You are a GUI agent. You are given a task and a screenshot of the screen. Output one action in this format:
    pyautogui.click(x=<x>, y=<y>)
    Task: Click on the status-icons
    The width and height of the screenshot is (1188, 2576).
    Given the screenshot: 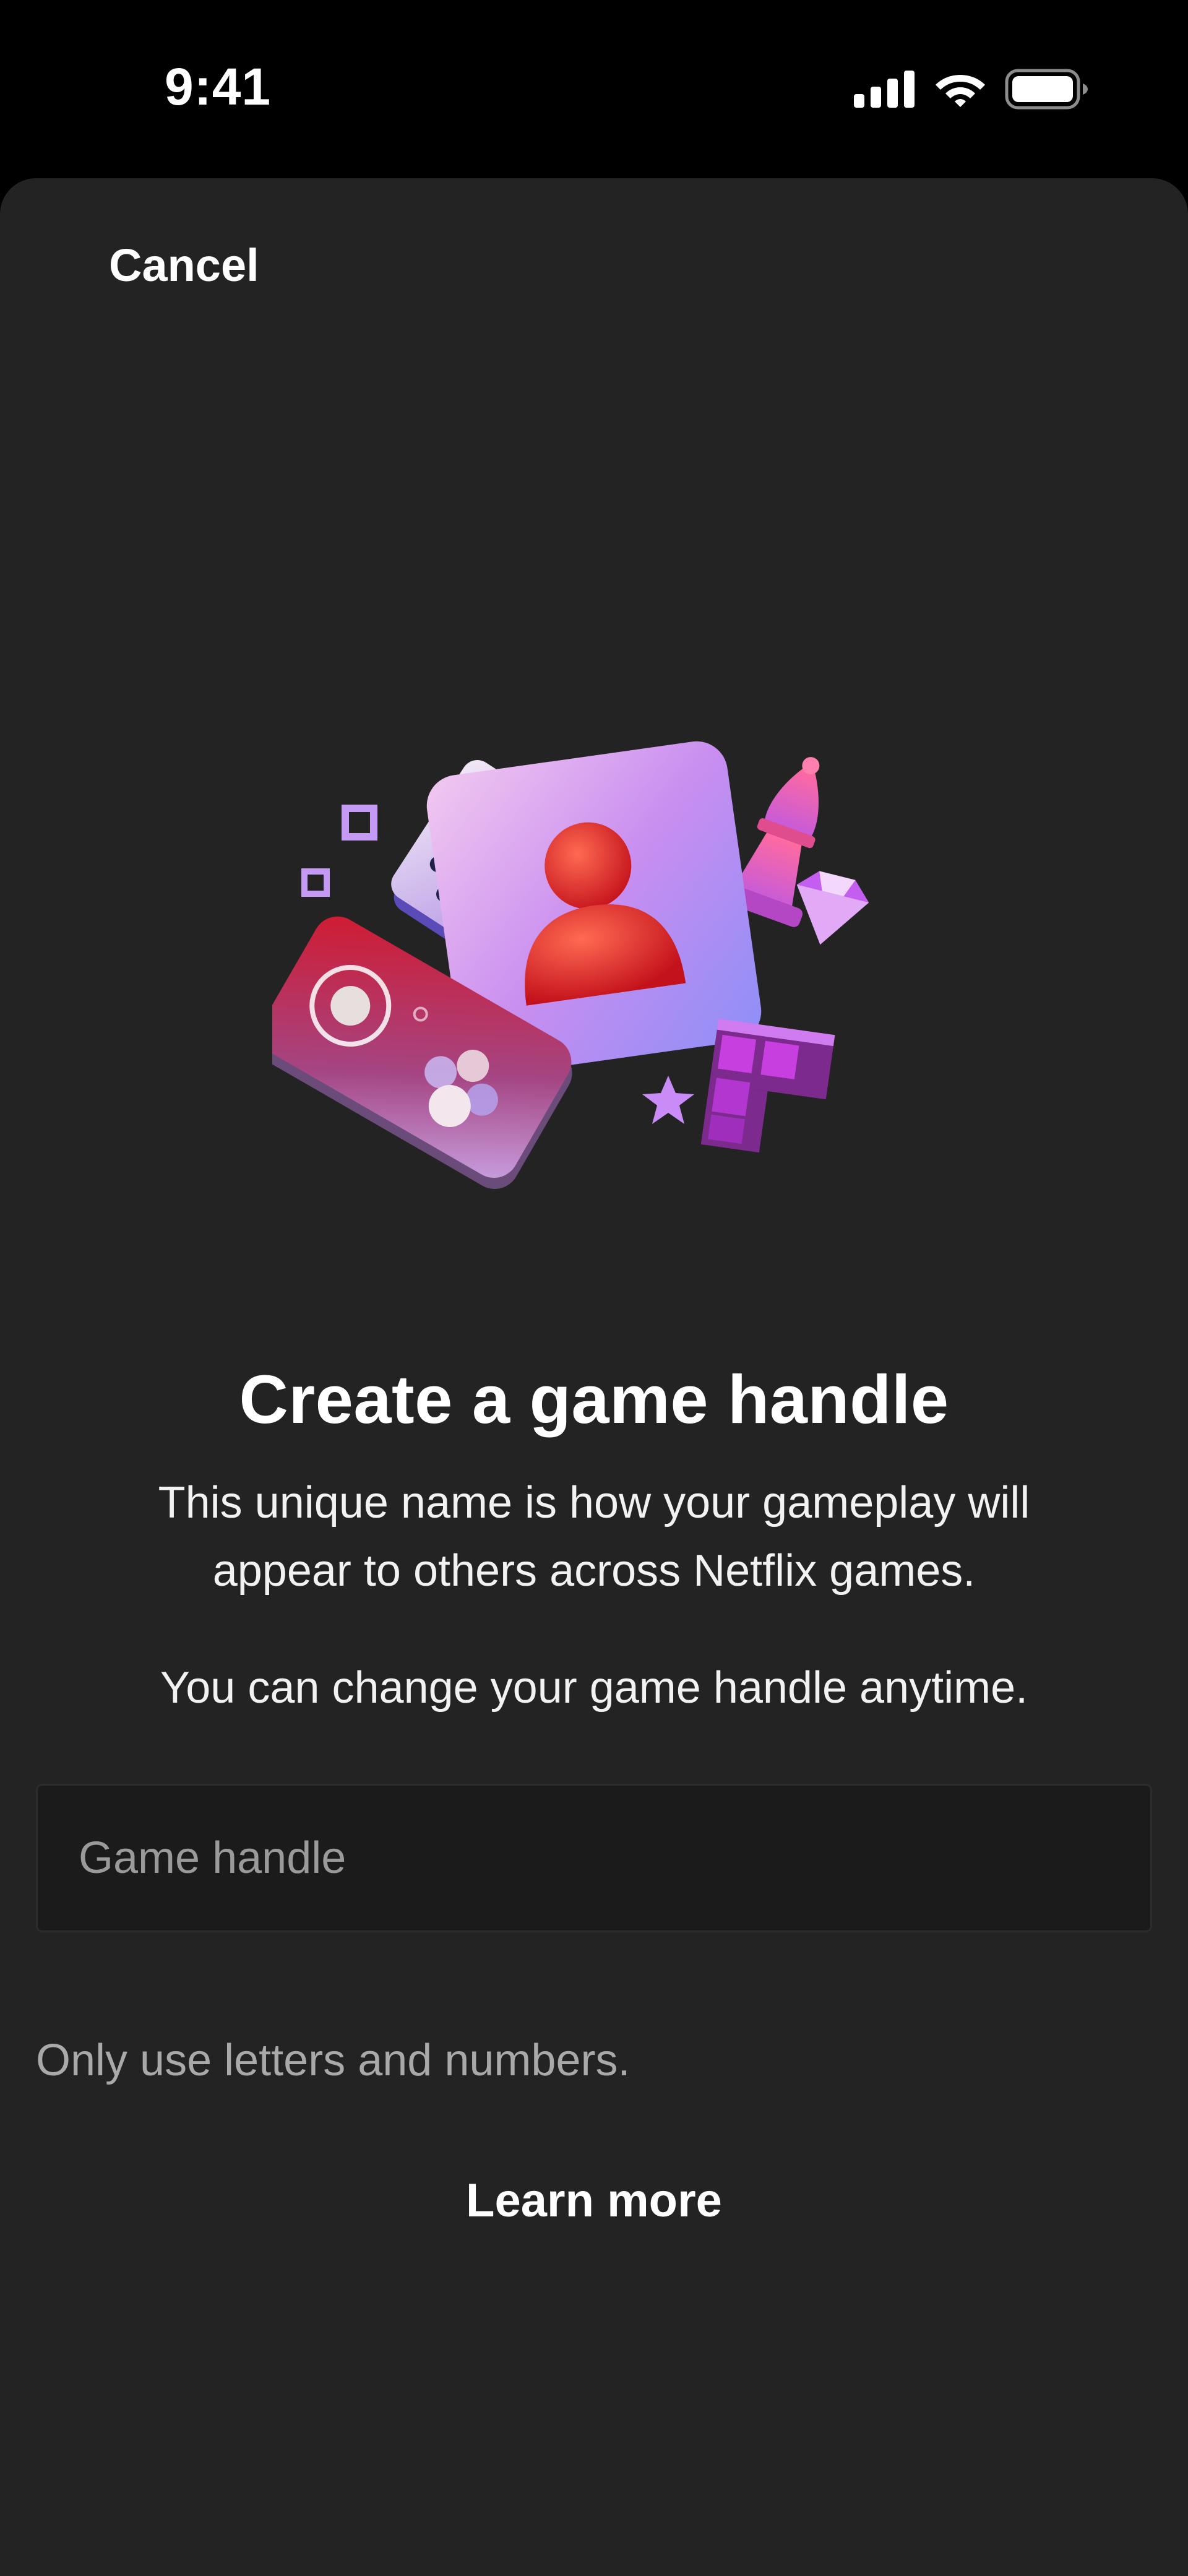 What is the action you would take?
    pyautogui.click(x=972, y=89)
    